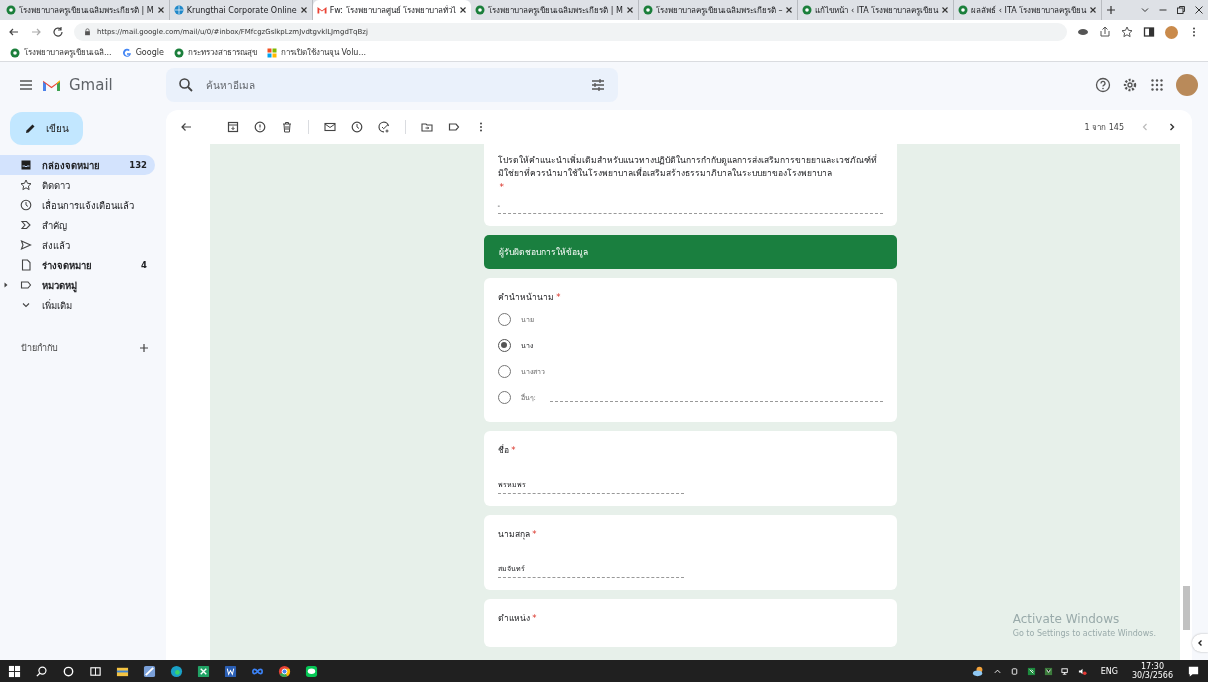  I want to click on gmail-icon, so click(321, 10).